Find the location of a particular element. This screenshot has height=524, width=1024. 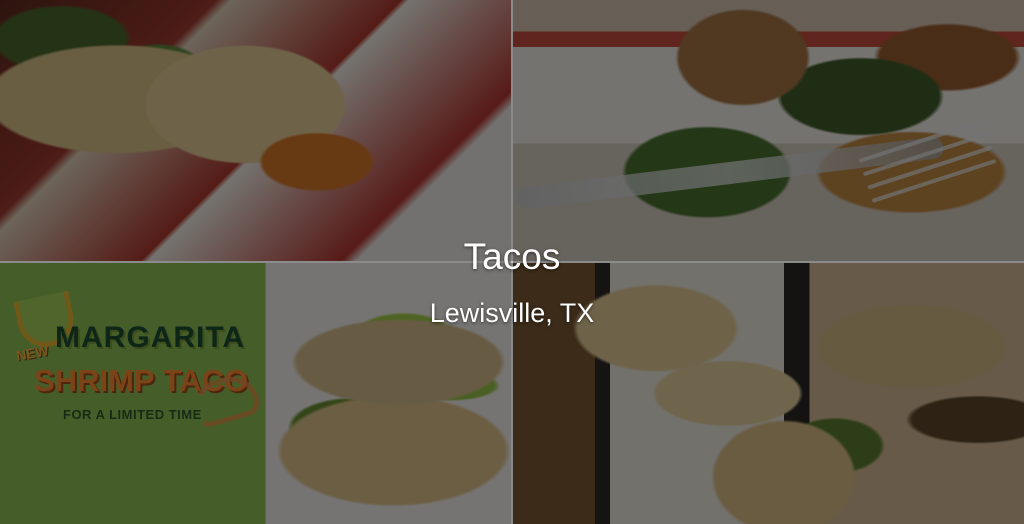

location-label: Lewisville, TX is located at coordinates (512, 313).